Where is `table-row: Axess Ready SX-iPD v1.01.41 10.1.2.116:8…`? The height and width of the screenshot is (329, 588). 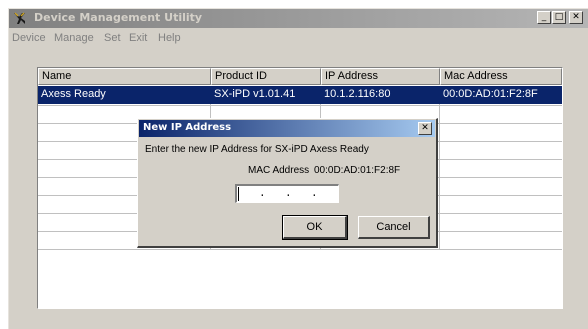 table-row: Axess Ready SX-iPD v1.01.41 10.1.2.116:8… is located at coordinates (300, 95).